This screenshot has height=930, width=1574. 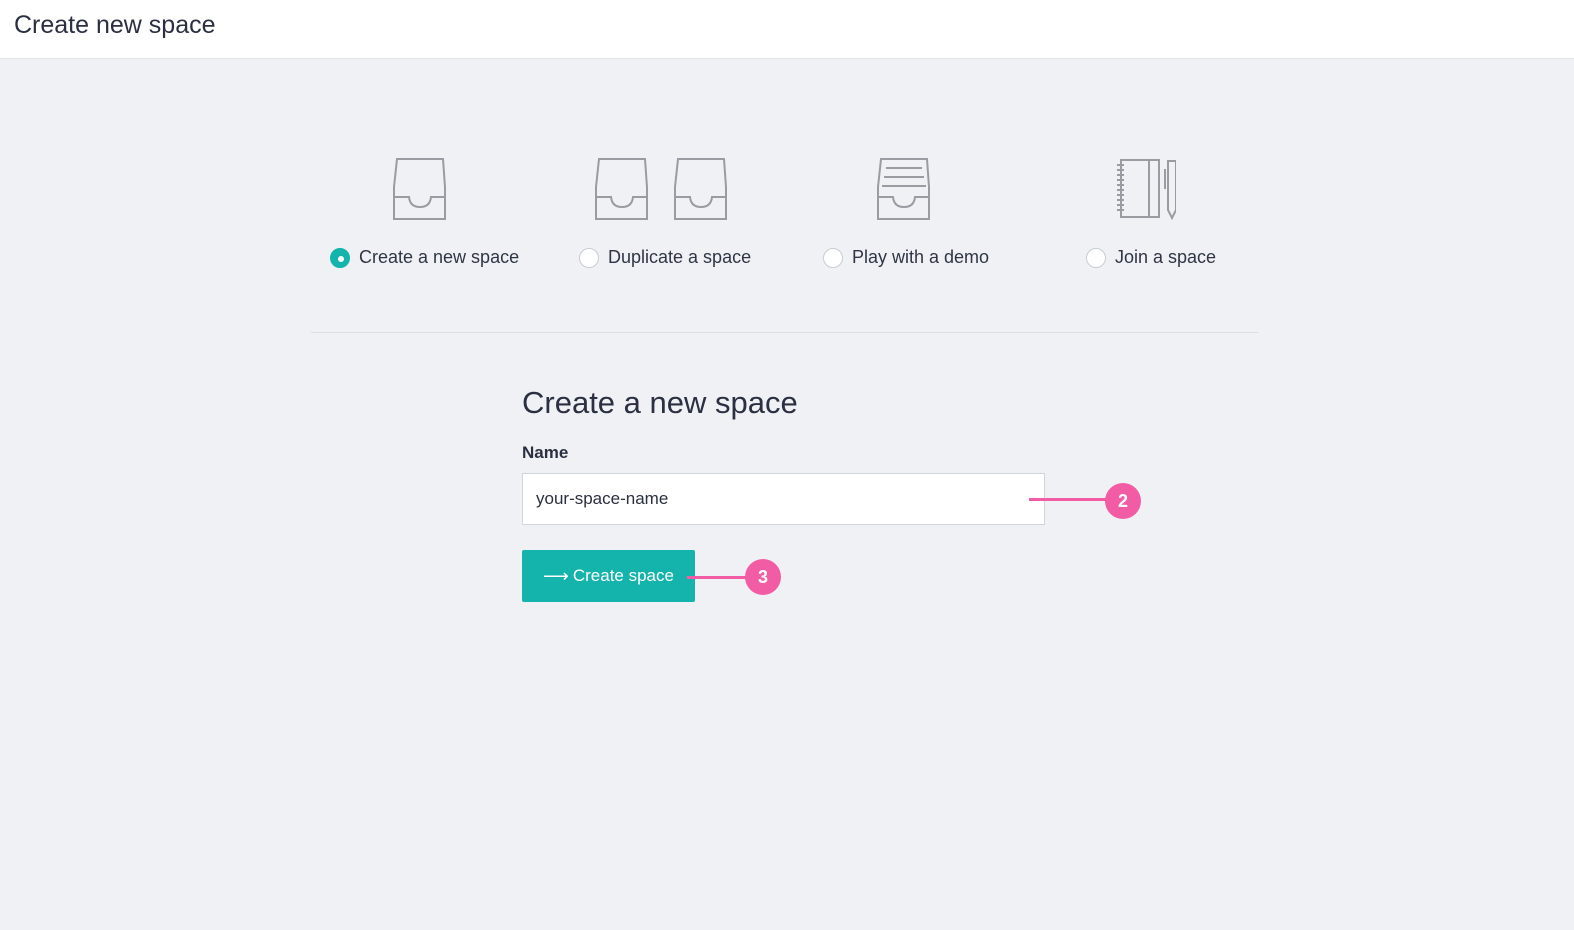 I want to click on radio-button-selected, so click(x=340, y=257).